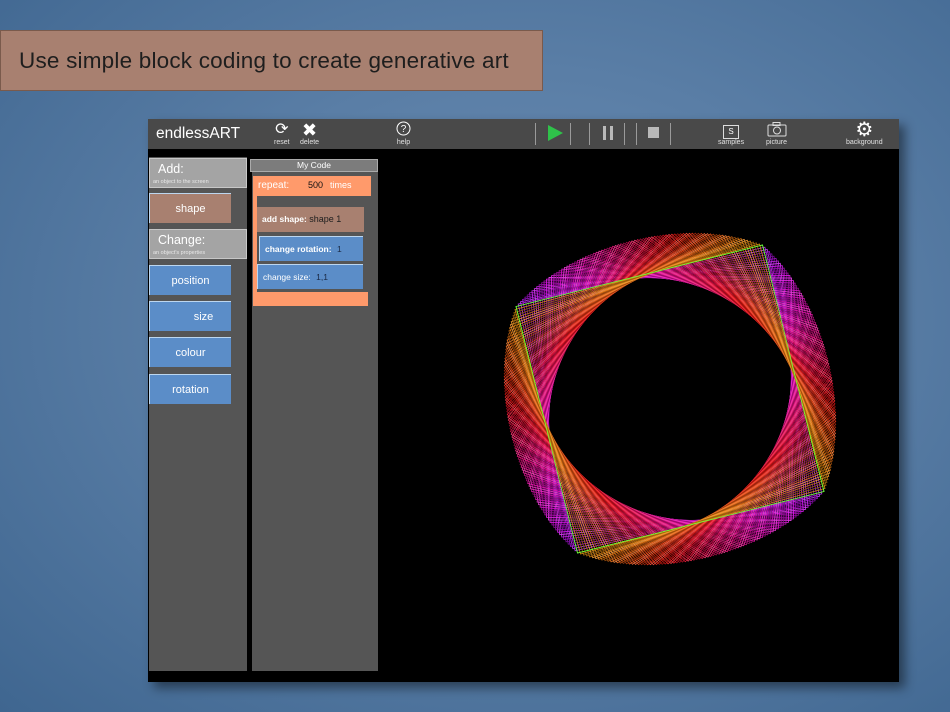 The width and height of the screenshot is (950, 712). Describe the element at coordinates (864, 142) in the screenshot. I see `background-label: background` at that location.